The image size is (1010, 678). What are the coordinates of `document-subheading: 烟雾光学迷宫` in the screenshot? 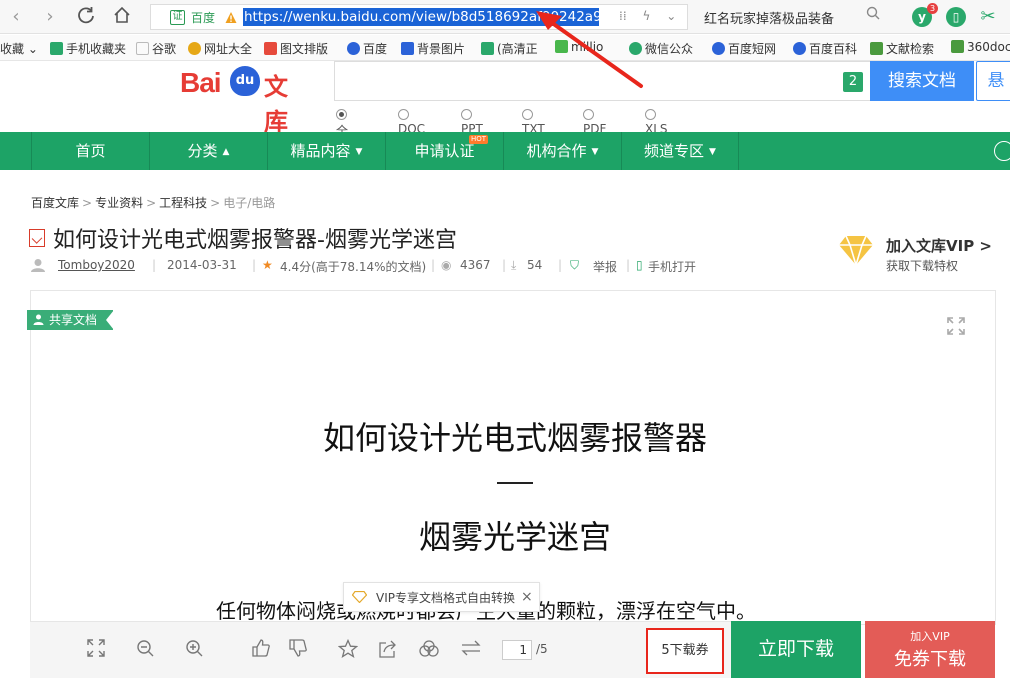 It's located at (514, 537).